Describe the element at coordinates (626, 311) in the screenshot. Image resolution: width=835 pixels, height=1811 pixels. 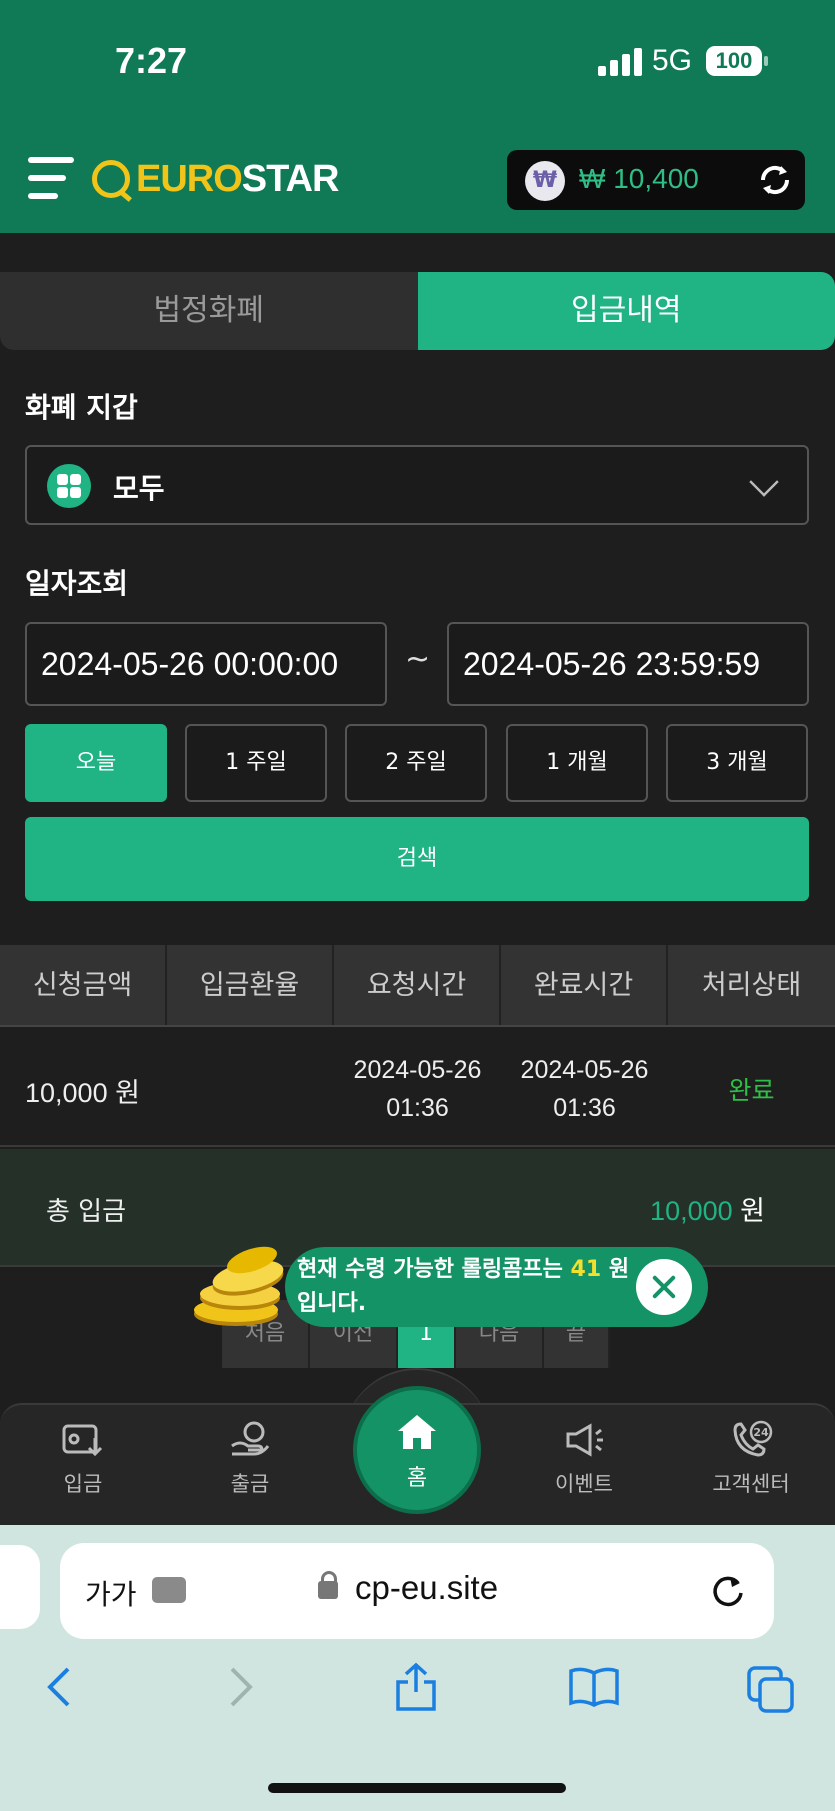
I see `tab-deposit-history: 입금내역` at that location.